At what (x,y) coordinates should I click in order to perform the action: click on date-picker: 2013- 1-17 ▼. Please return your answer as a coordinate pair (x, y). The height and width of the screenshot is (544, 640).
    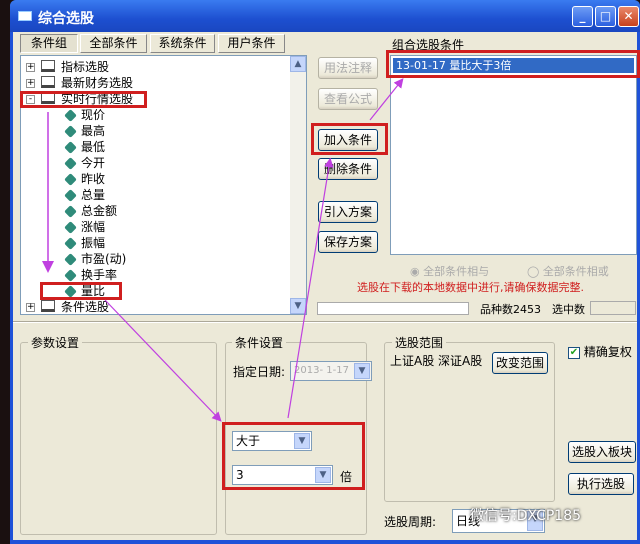
    Looking at the image, I should click on (331, 371).